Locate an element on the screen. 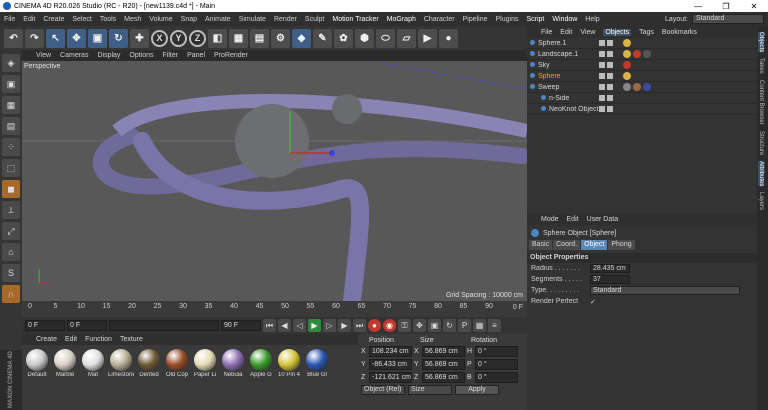  tab-phong: Phong is located at coordinates (621, 245).